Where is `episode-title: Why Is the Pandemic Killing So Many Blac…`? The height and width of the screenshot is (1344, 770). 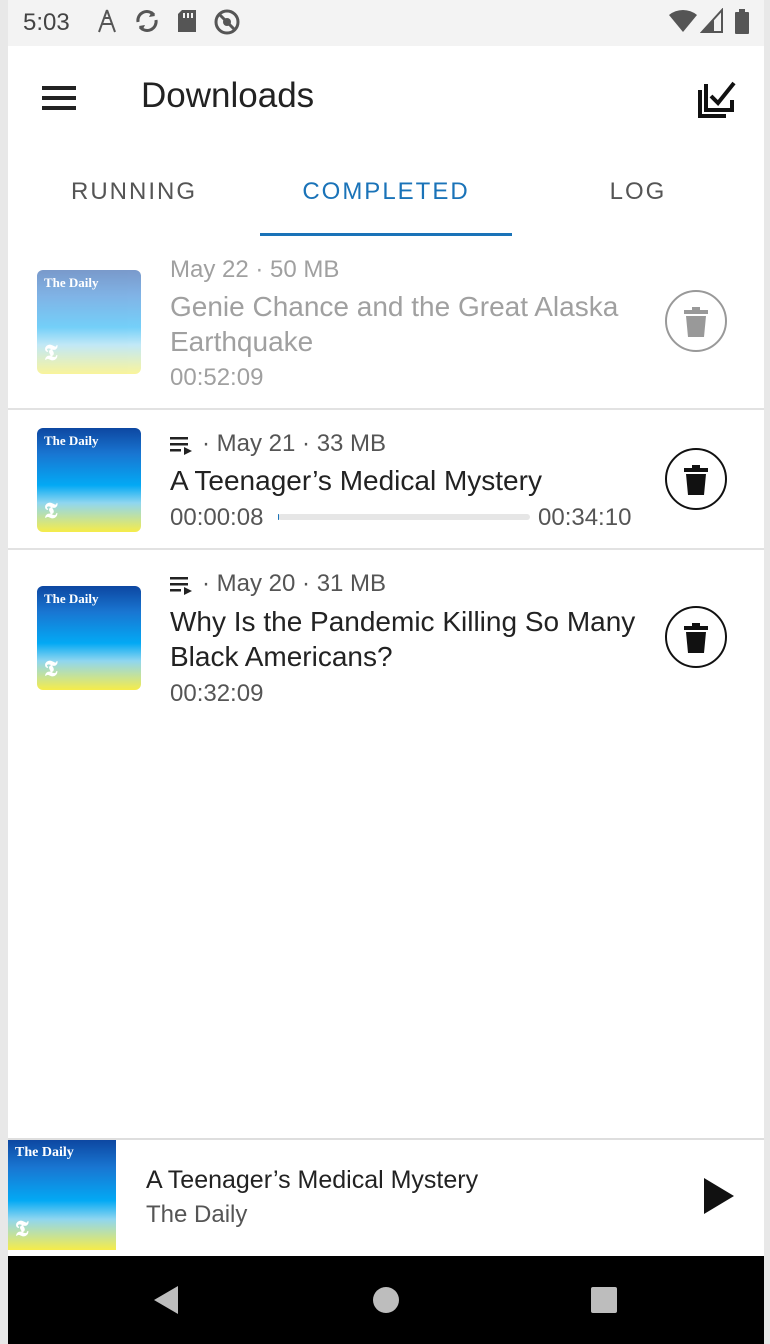
episode-title: Why Is the Pandemic Killing So Many Blac… is located at coordinates (403, 639).